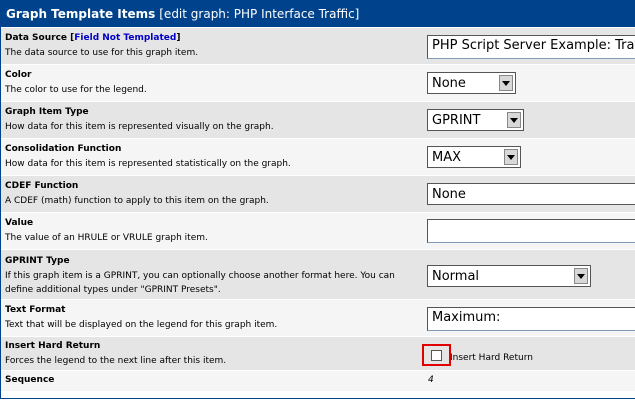 The width and height of the screenshot is (635, 413). Describe the element at coordinates (531, 194) in the screenshot. I see `cdef-function-select: None` at that location.